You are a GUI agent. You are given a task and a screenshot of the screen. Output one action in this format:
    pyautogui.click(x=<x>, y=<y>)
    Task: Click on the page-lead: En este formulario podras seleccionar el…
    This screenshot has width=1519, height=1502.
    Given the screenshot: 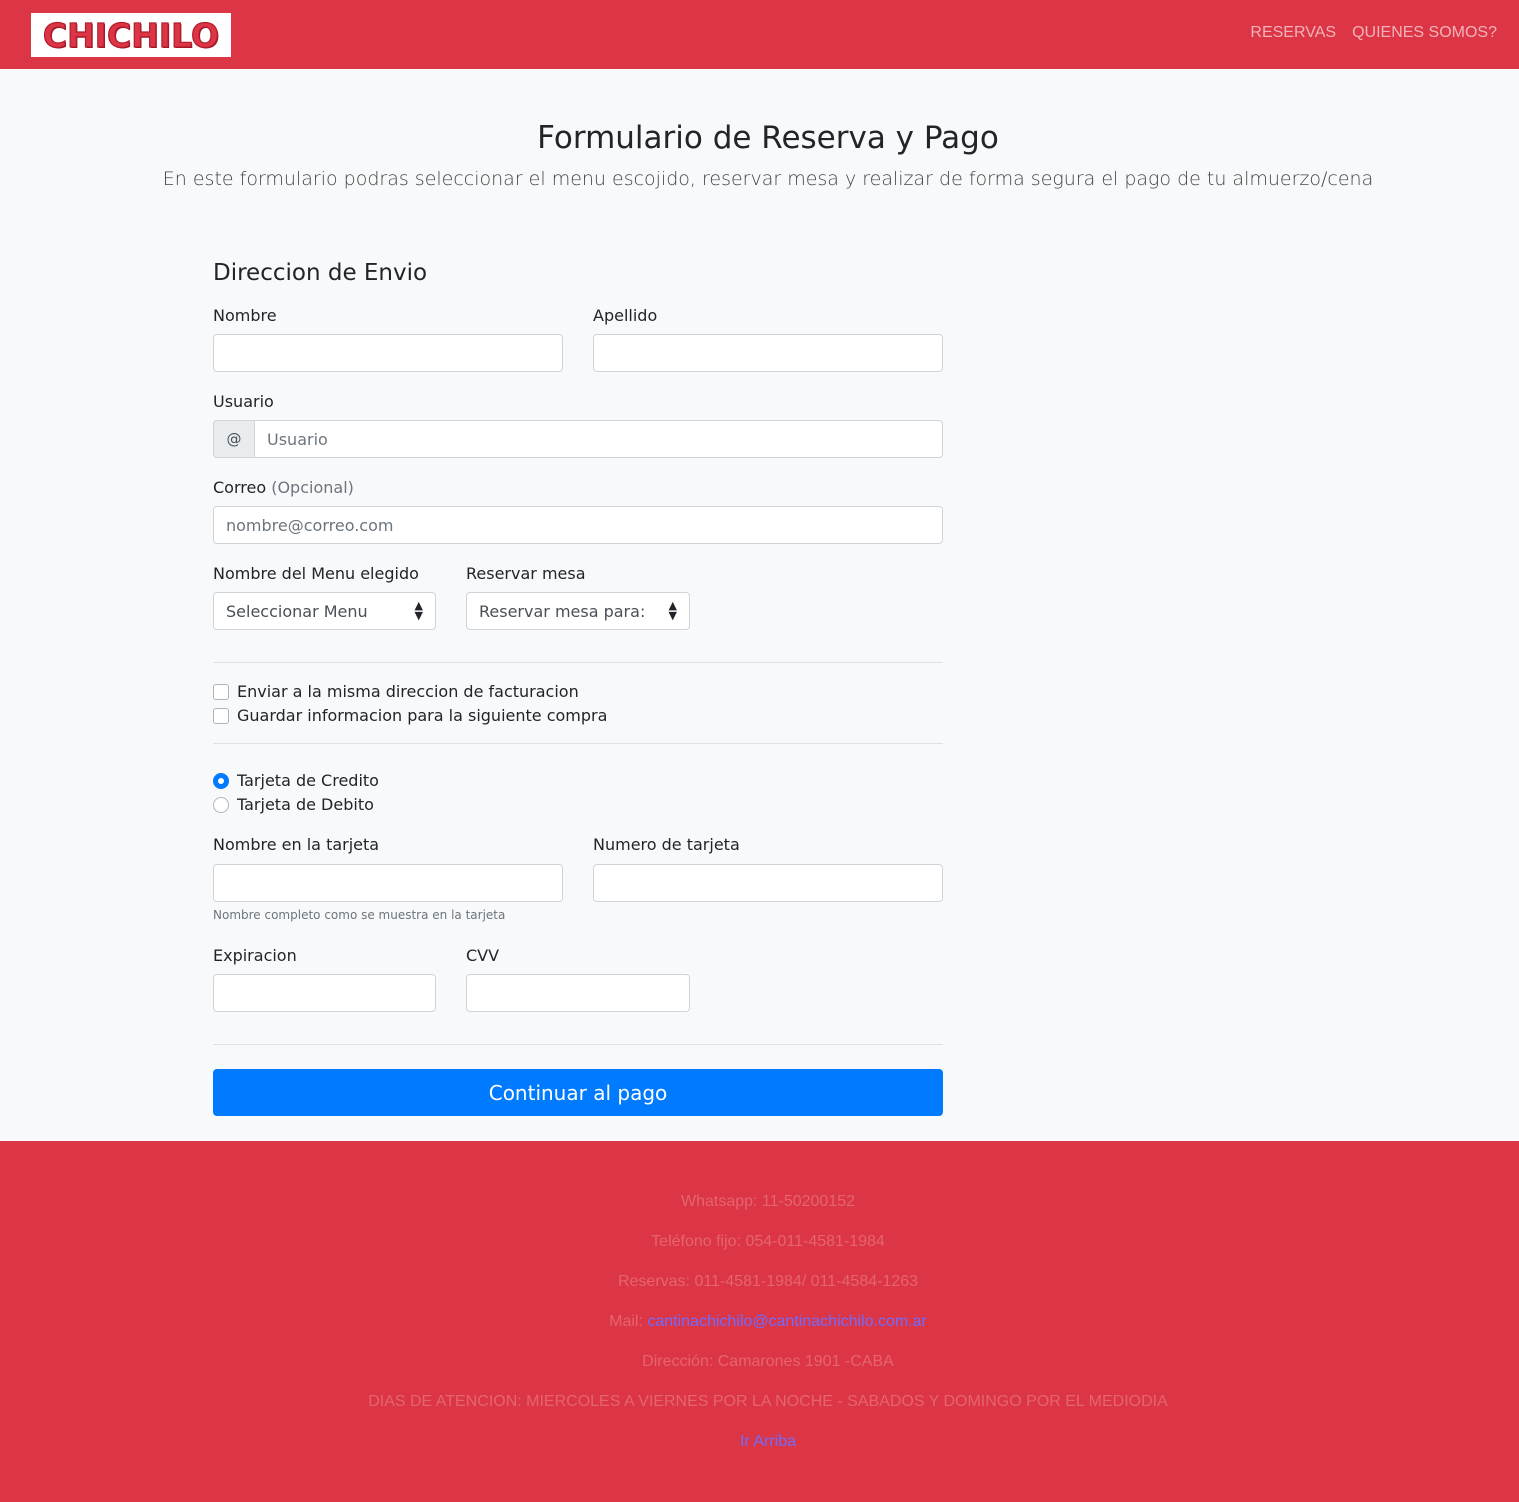 What is the action you would take?
    pyautogui.click(x=768, y=179)
    